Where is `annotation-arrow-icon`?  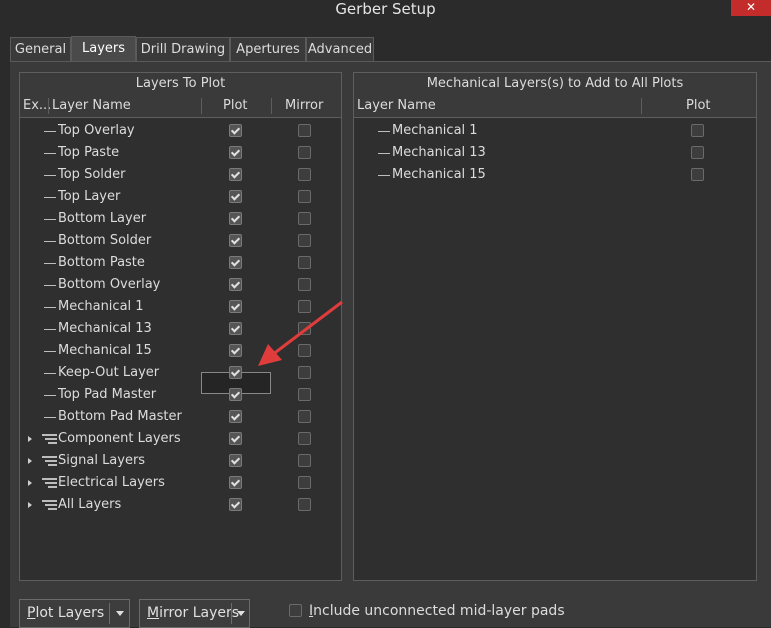
annotation-arrow-icon is located at coordinates (300, 333).